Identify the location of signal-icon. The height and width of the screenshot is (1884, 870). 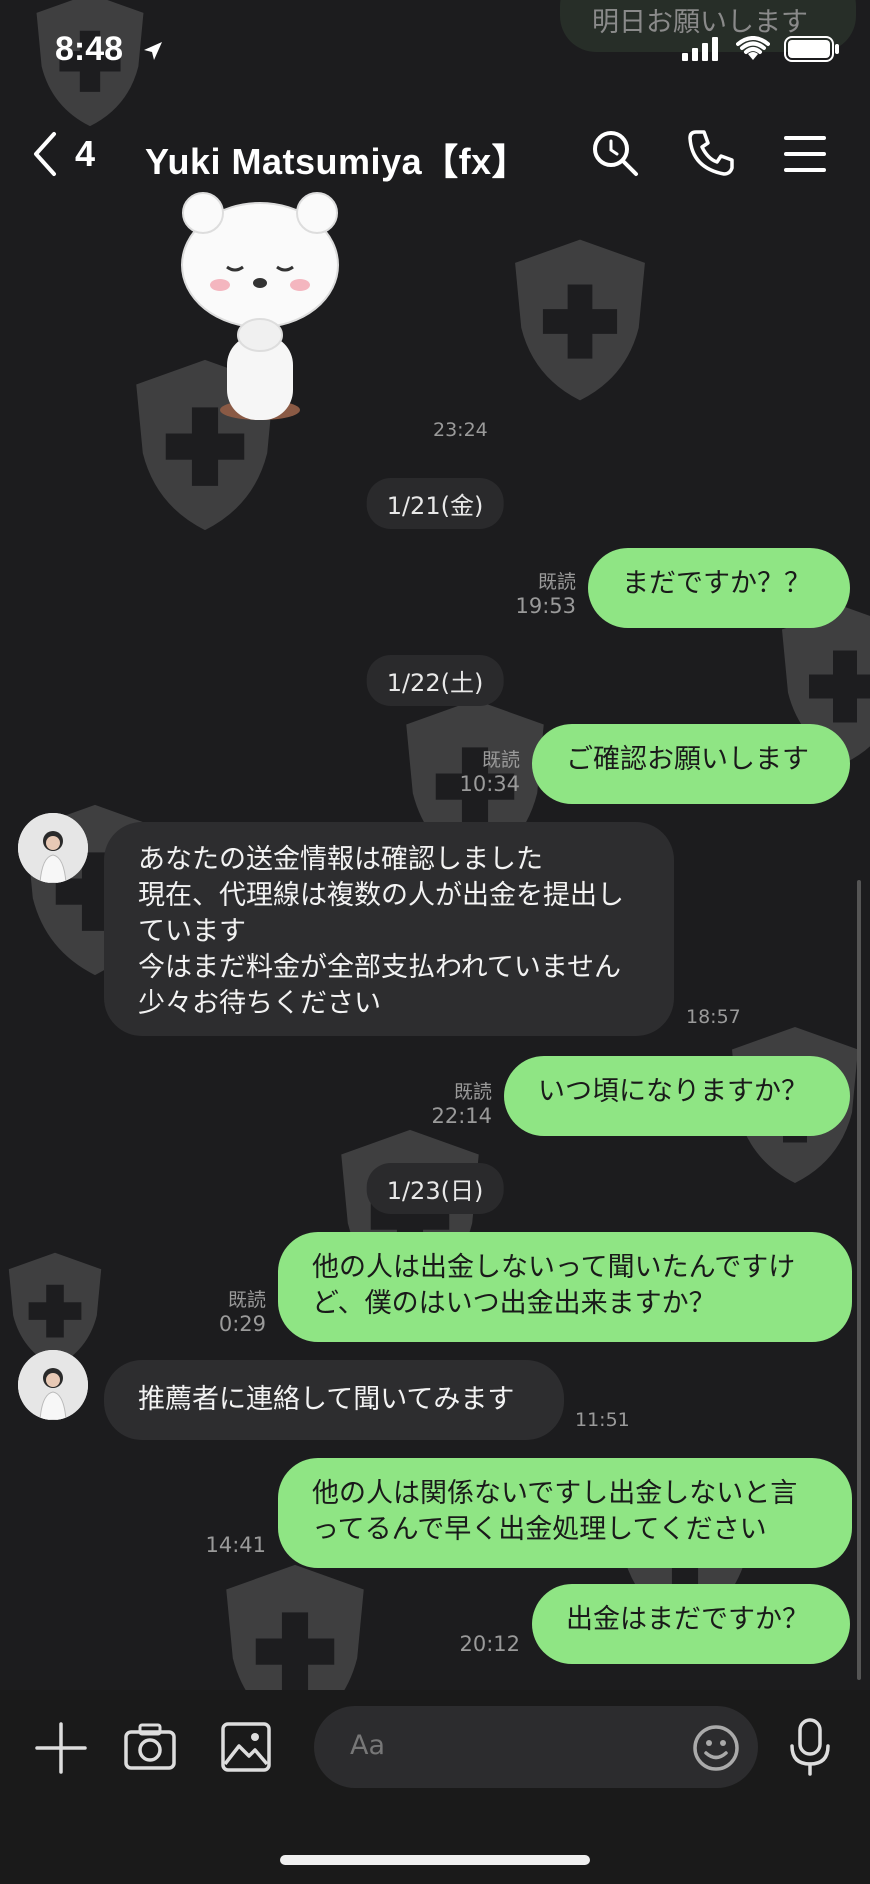
(700, 49).